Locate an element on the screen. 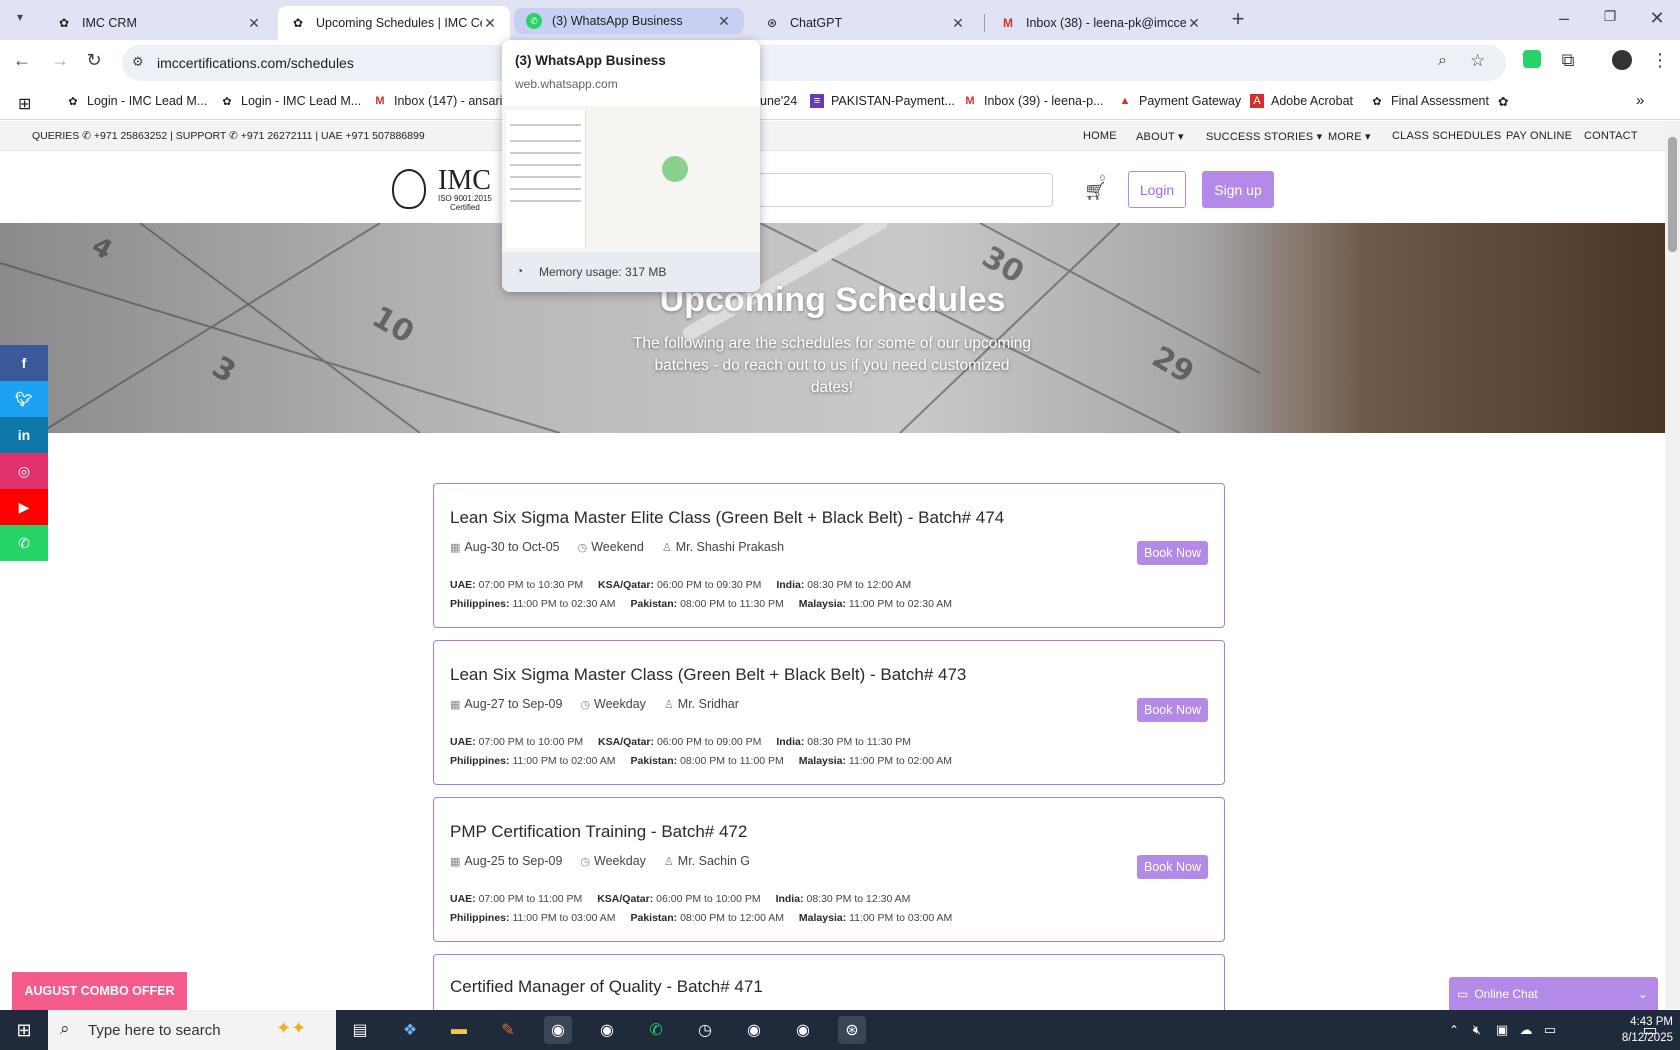 Image resolution: width=1680 pixels, height=1050 pixels. login-button: Login is located at coordinates (1157, 189).